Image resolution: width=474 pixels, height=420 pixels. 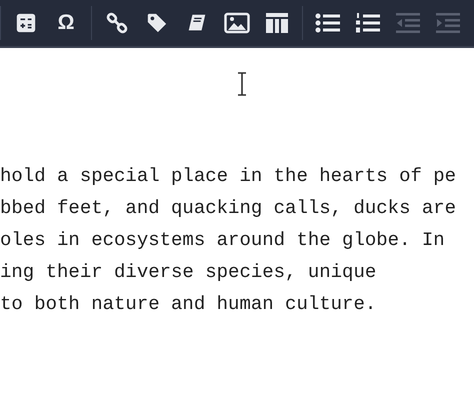 I want to click on paragraph-line: to both nature and human culture., so click(x=188, y=304).